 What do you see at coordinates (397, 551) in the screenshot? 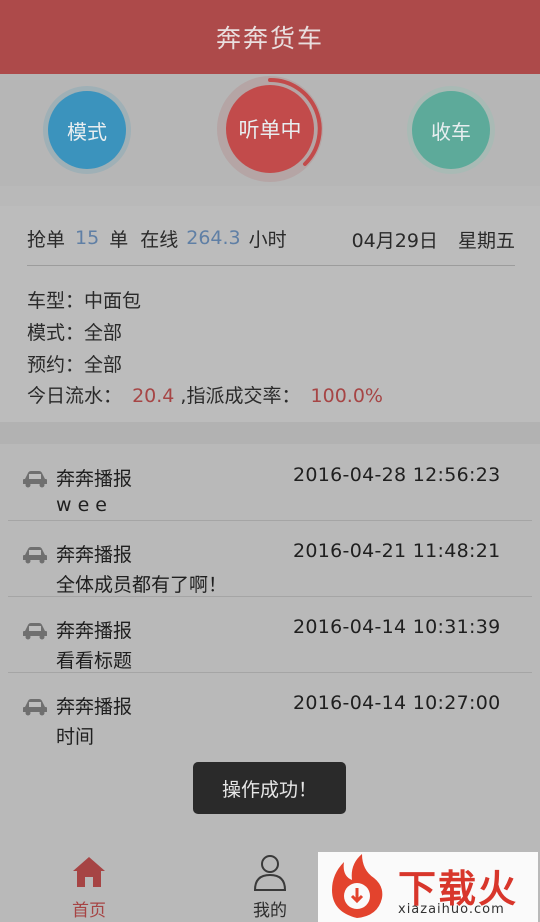
I see `news-time: 2016-04-21 11:48:21` at bounding box center [397, 551].